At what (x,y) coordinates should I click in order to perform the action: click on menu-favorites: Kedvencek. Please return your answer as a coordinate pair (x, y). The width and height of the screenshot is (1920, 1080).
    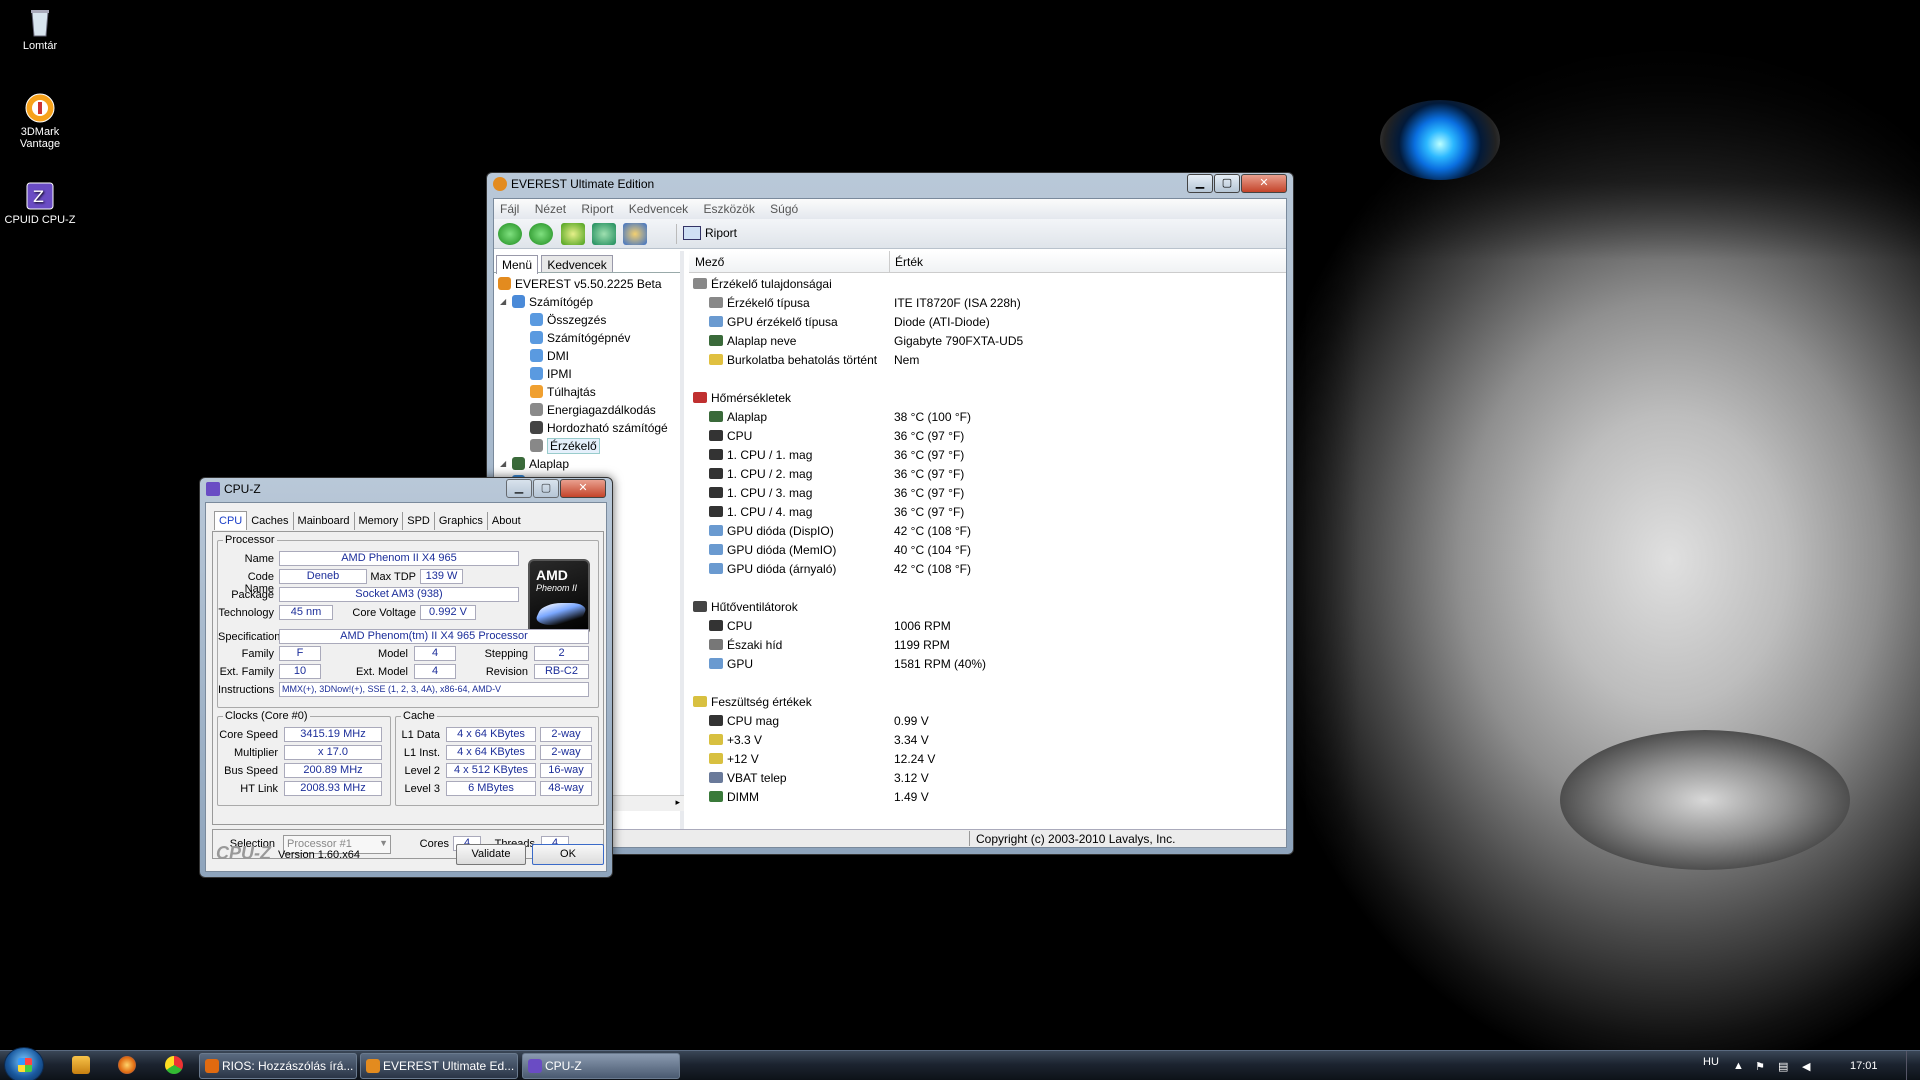
    Looking at the image, I should click on (658, 209).